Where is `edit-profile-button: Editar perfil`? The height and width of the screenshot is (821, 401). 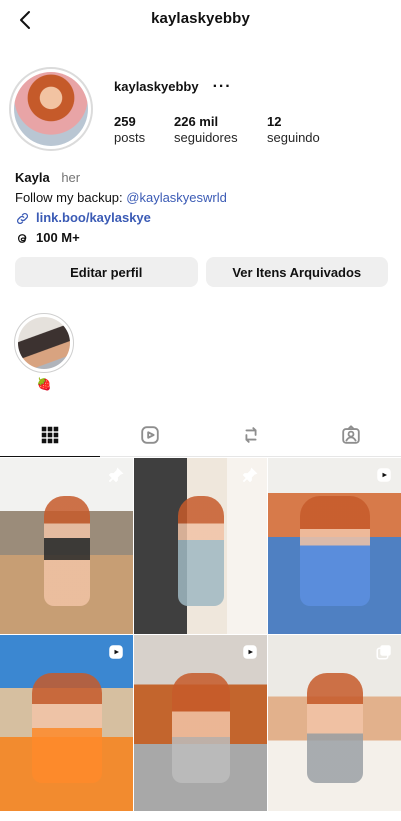
edit-profile-button: Editar perfil is located at coordinates (106, 272).